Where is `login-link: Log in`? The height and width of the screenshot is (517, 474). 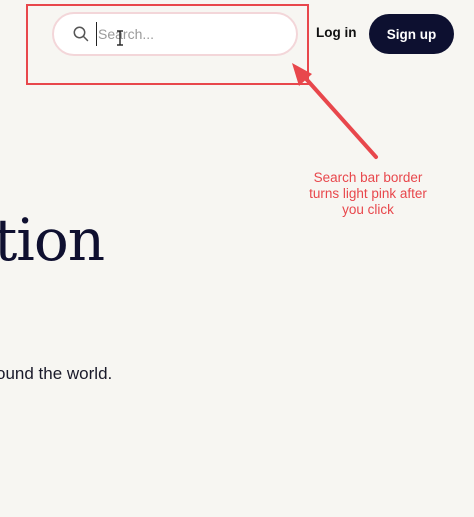
login-link: Log in is located at coordinates (336, 32).